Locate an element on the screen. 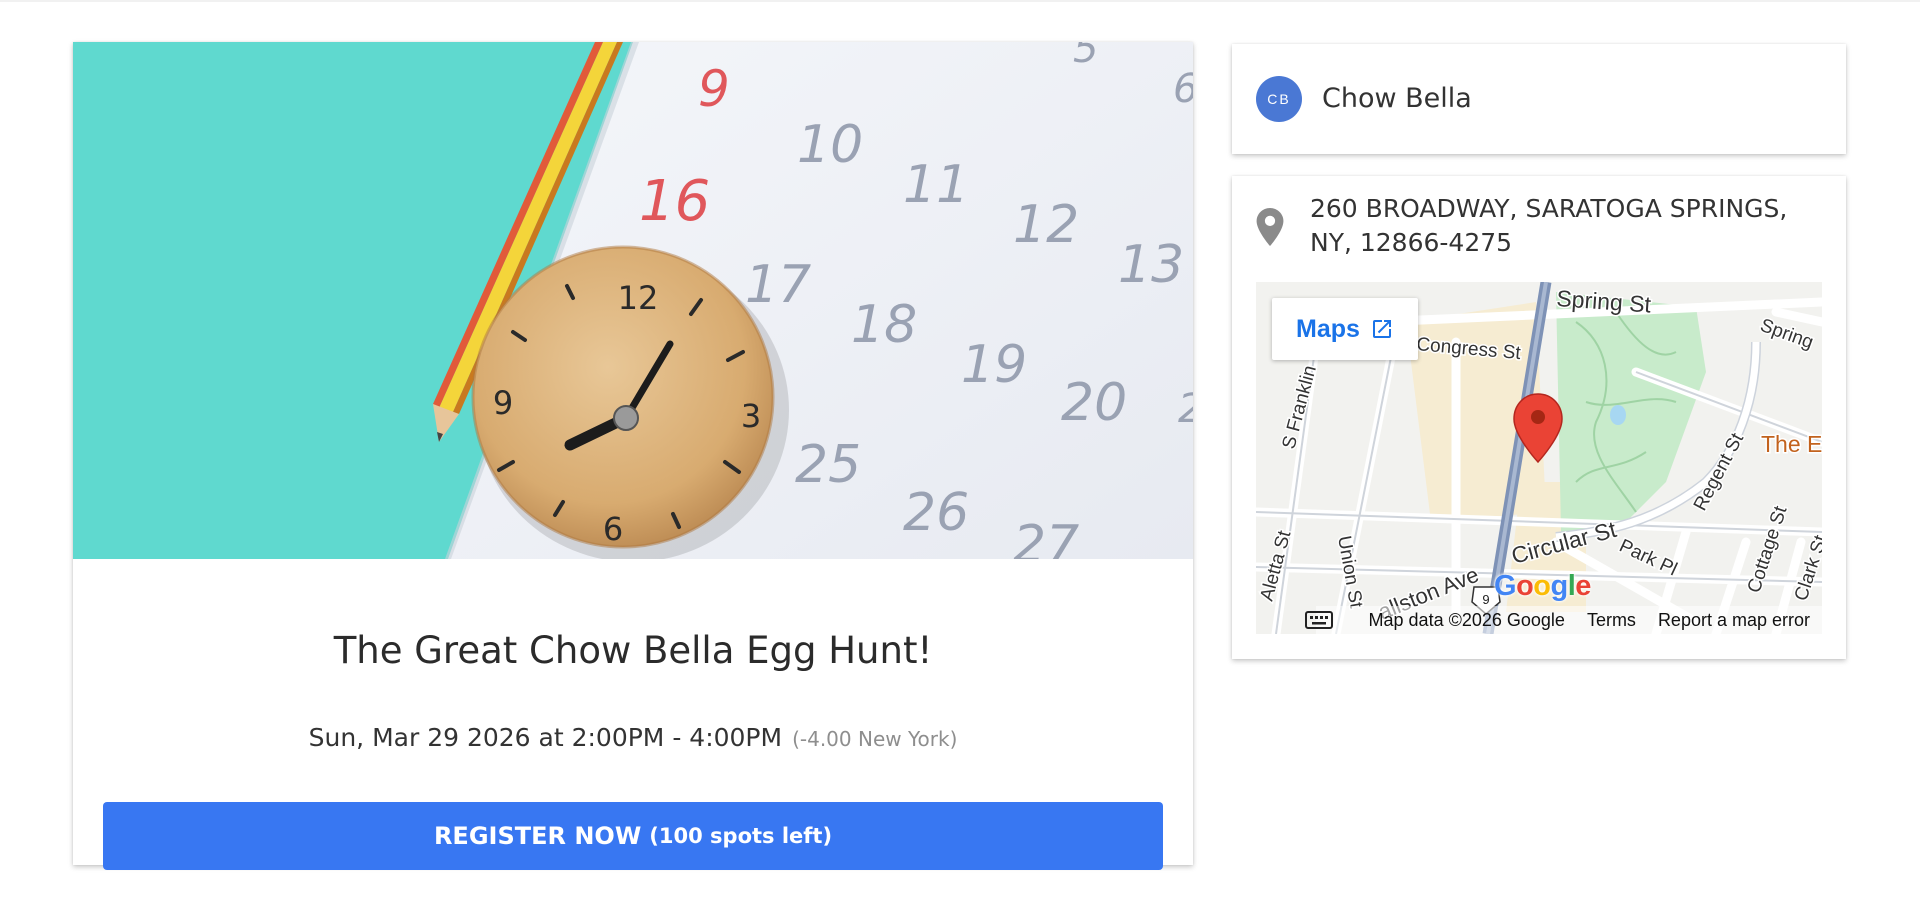 The image size is (1920, 901). svg-text: 28 is located at coordinates (1156, 557).